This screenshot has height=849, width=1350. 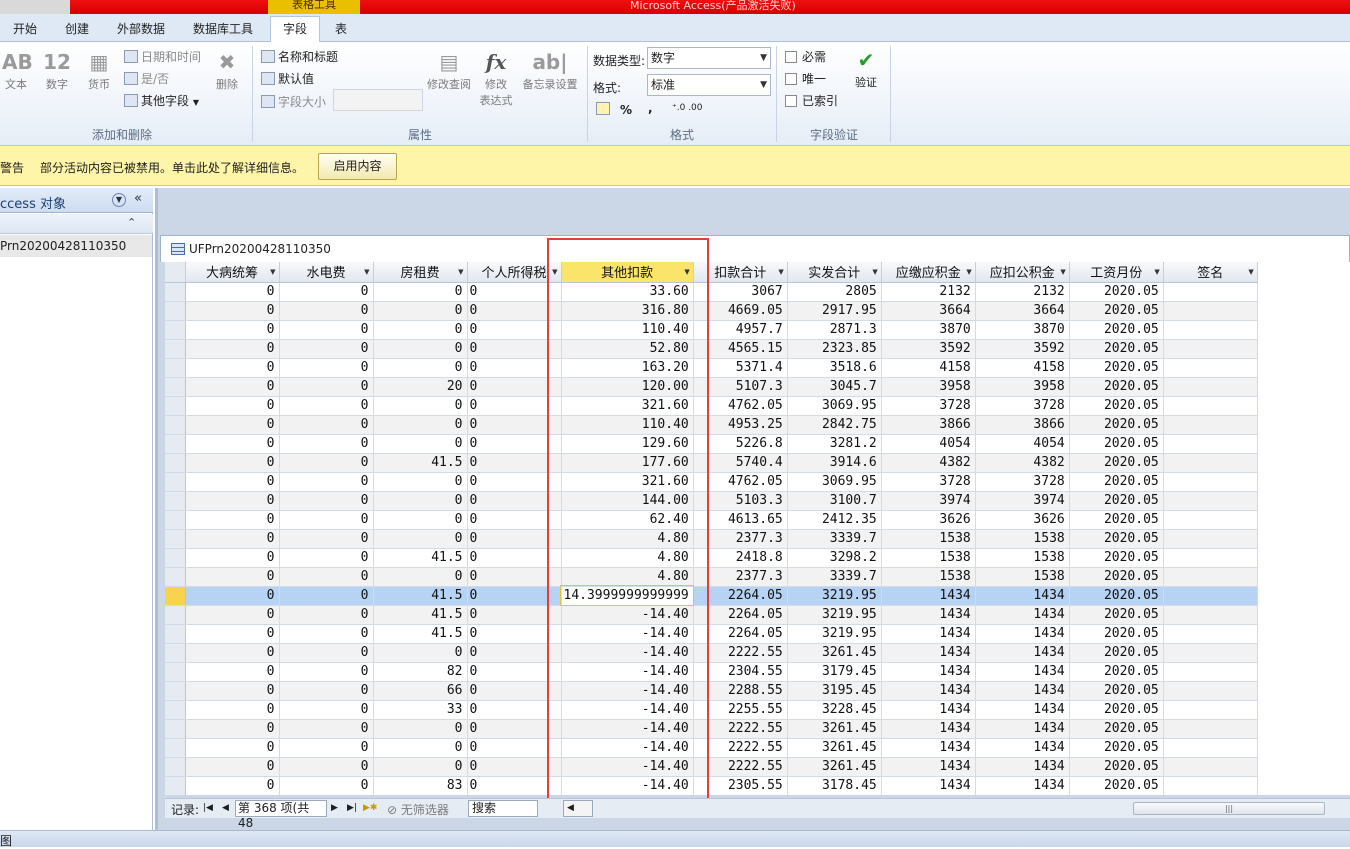 What do you see at coordinates (834, 272) in the screenshot?
I see `column-header: 实发合计 ▼` at bounding box center [834, 272].